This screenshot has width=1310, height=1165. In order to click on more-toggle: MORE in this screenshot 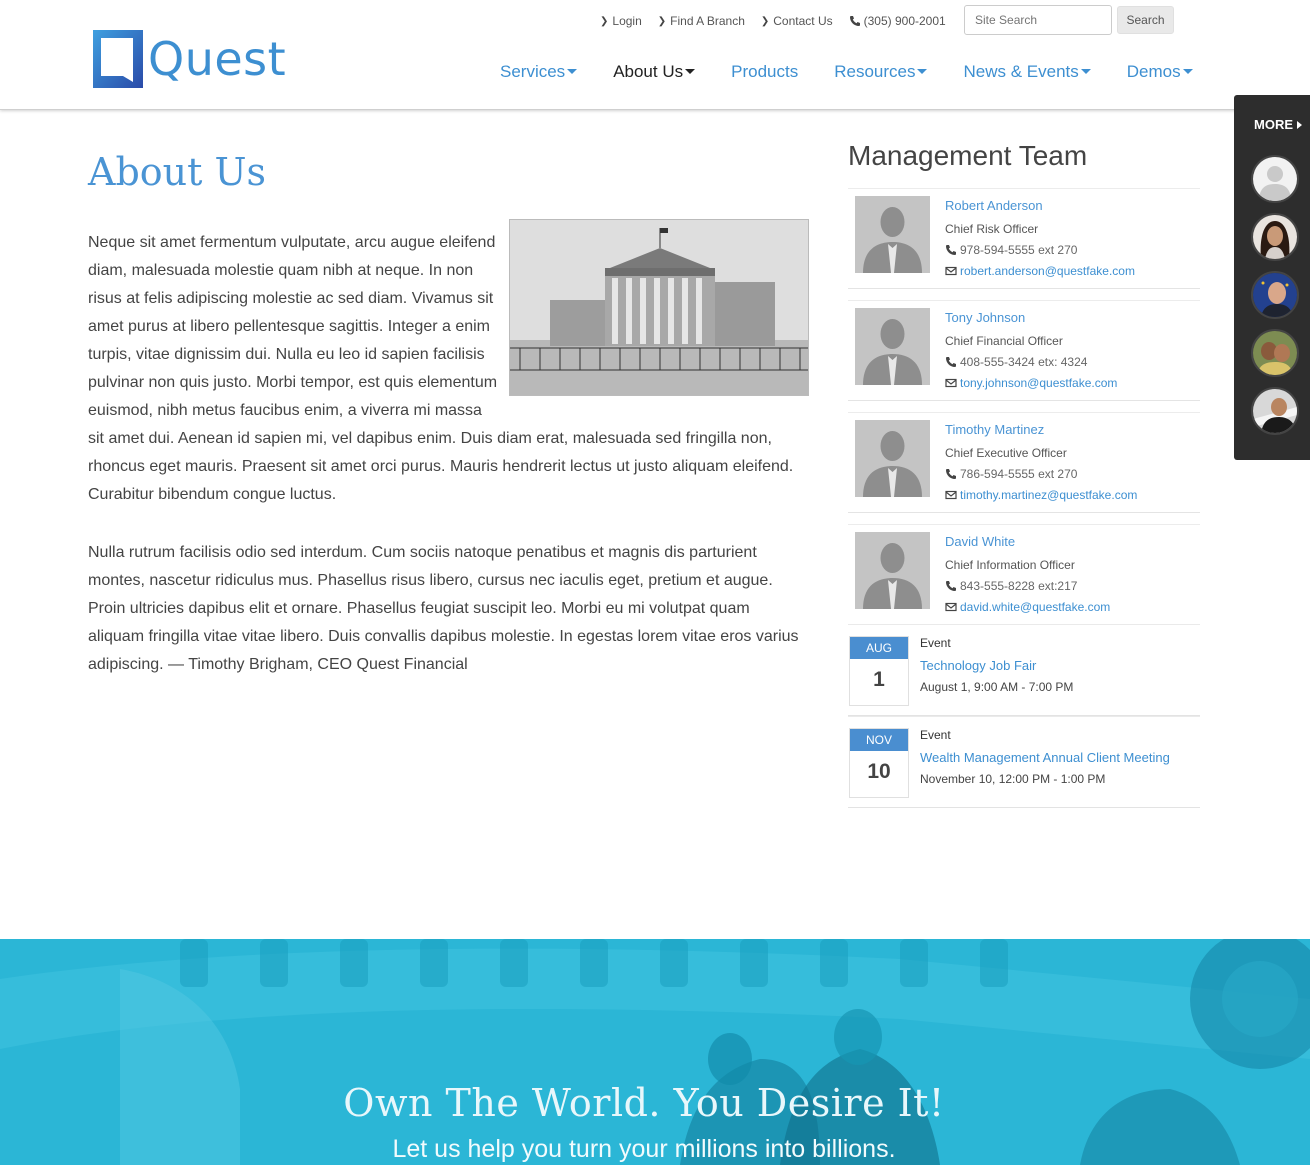, I will do `click(1278, 124)`.